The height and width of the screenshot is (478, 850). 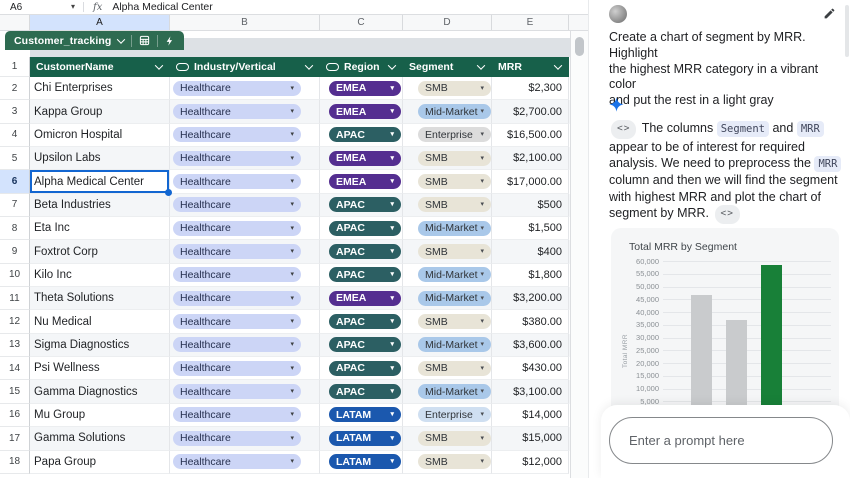 What do you see at coordinates (365, 158) in the screenshot?
I see `region-pill: EMEA ▾` at bounding box center [365, 158].